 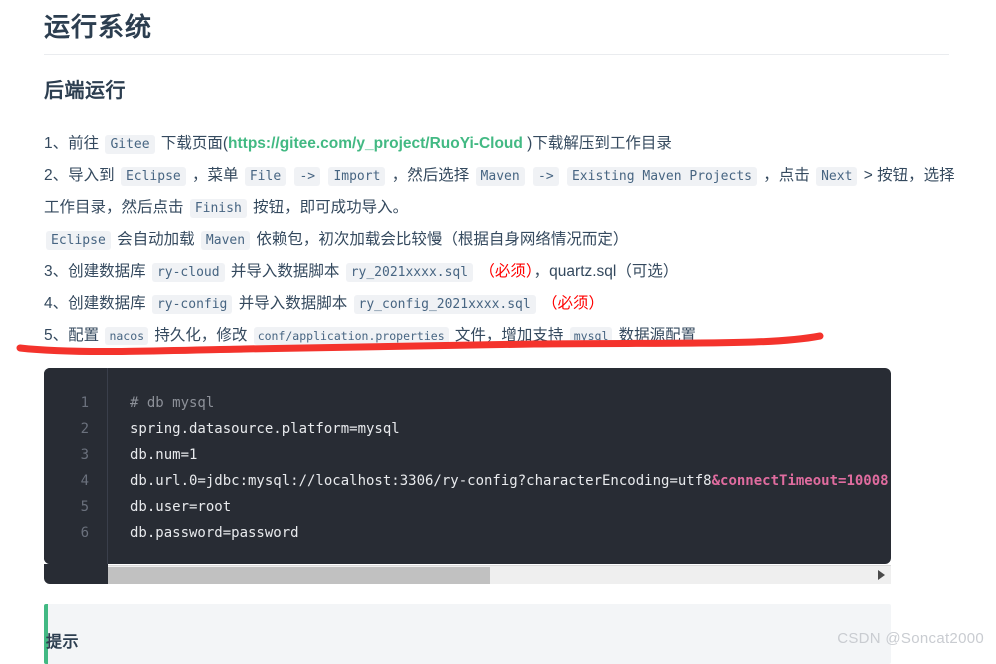 What do you see at coordinates (192, 304) in the screenshot?
I see `inline-code: ry-config` at bounding box center [192, 304].